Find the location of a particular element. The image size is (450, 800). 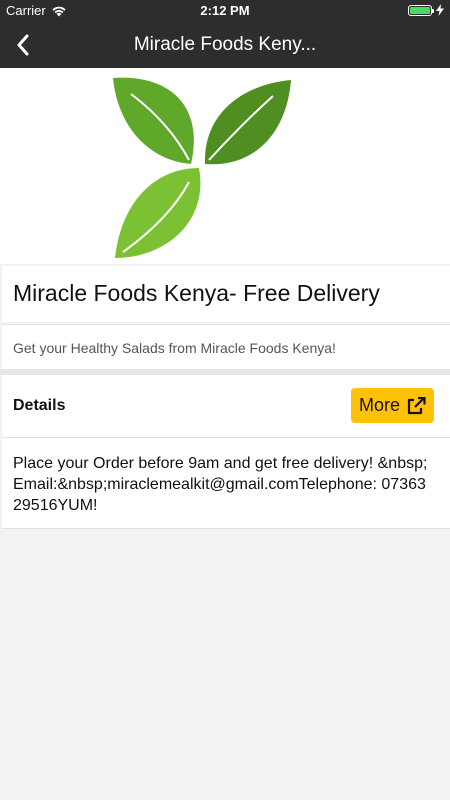

status-bar: Carrier 2:12 PM is located at coordinates (225, 11).